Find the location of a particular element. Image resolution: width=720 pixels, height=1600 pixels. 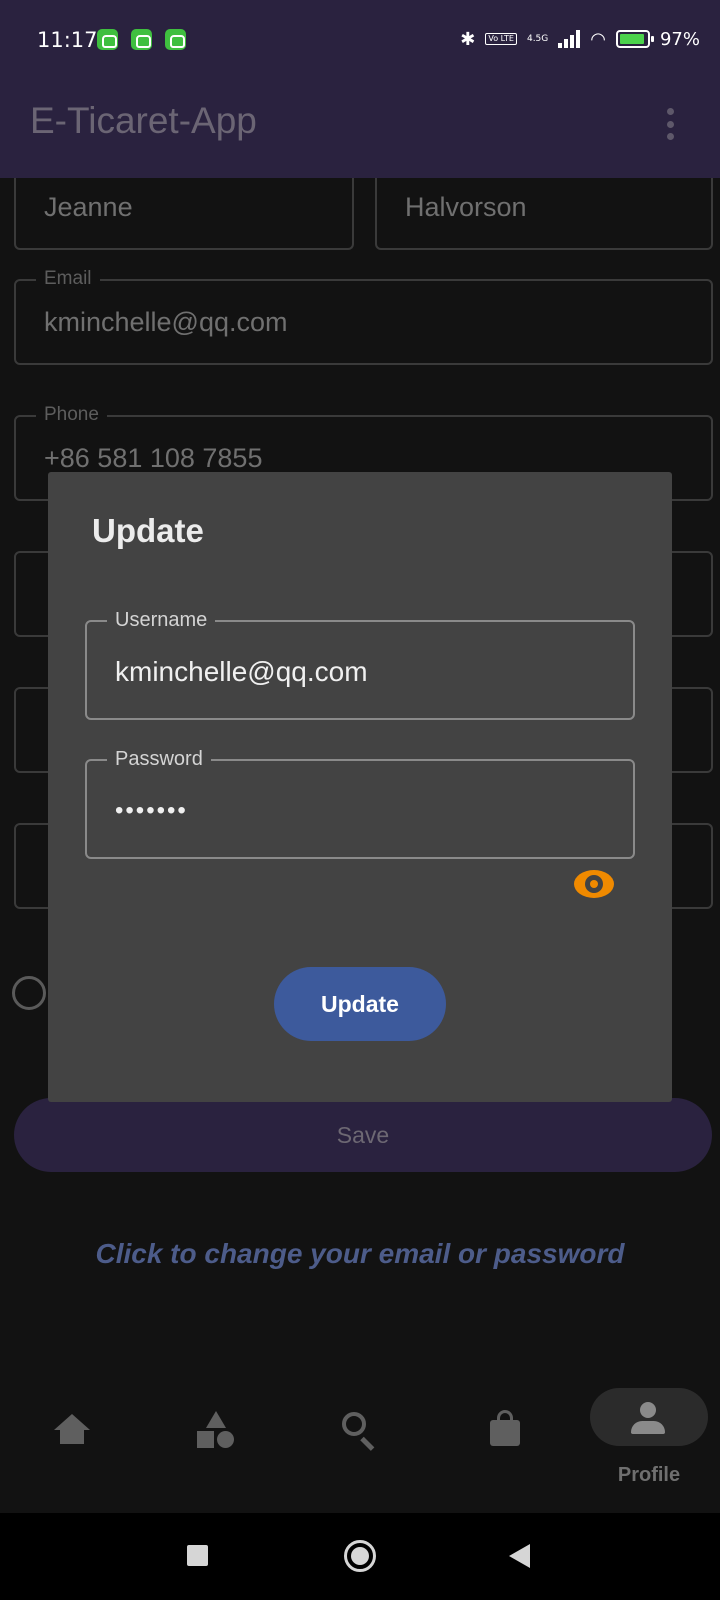

back-button is located at coordinates (519, 1556).